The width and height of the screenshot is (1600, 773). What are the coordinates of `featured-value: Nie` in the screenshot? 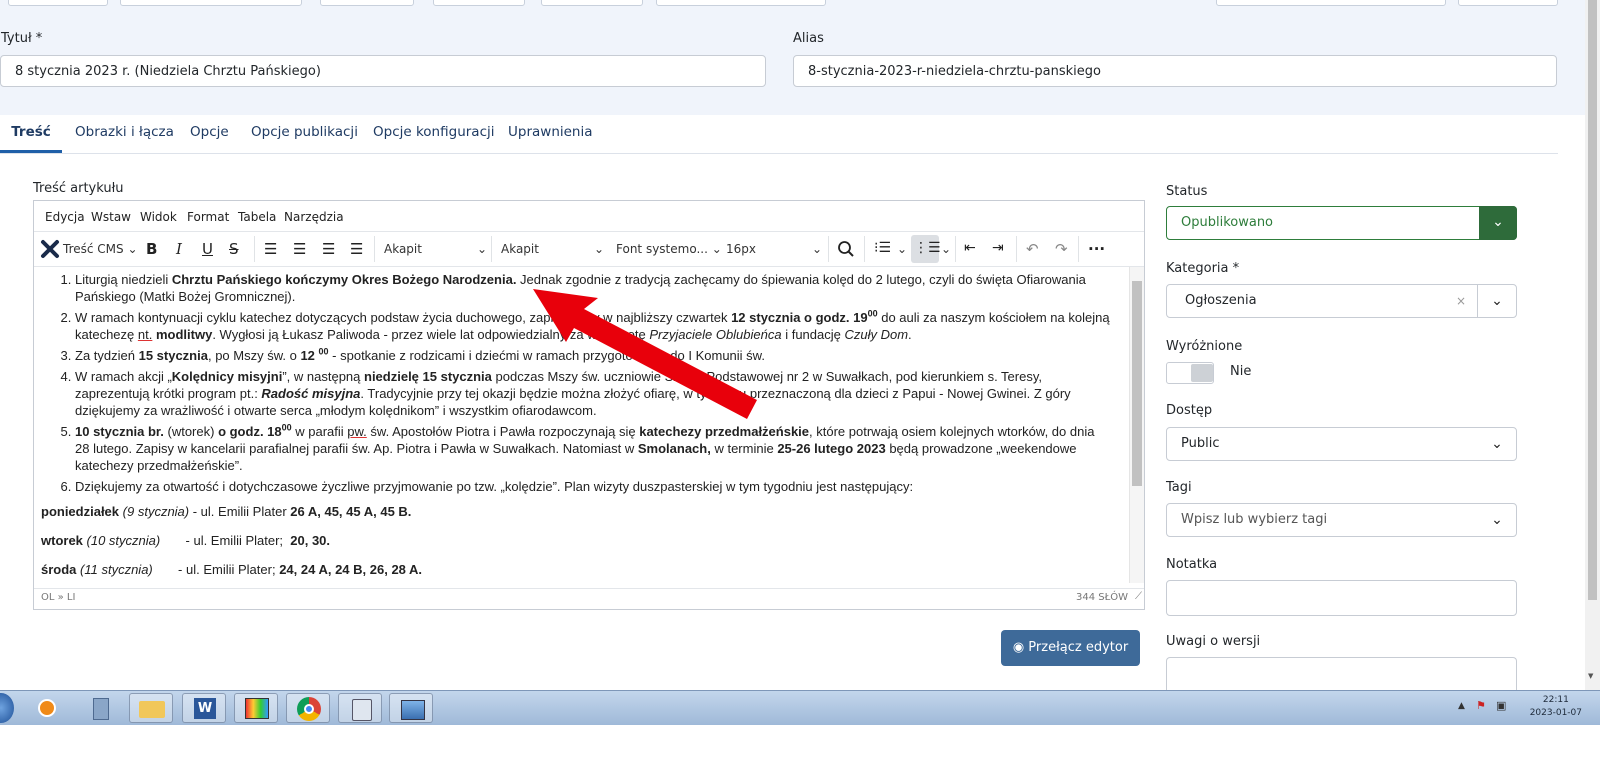 It's located at (1241, 371).